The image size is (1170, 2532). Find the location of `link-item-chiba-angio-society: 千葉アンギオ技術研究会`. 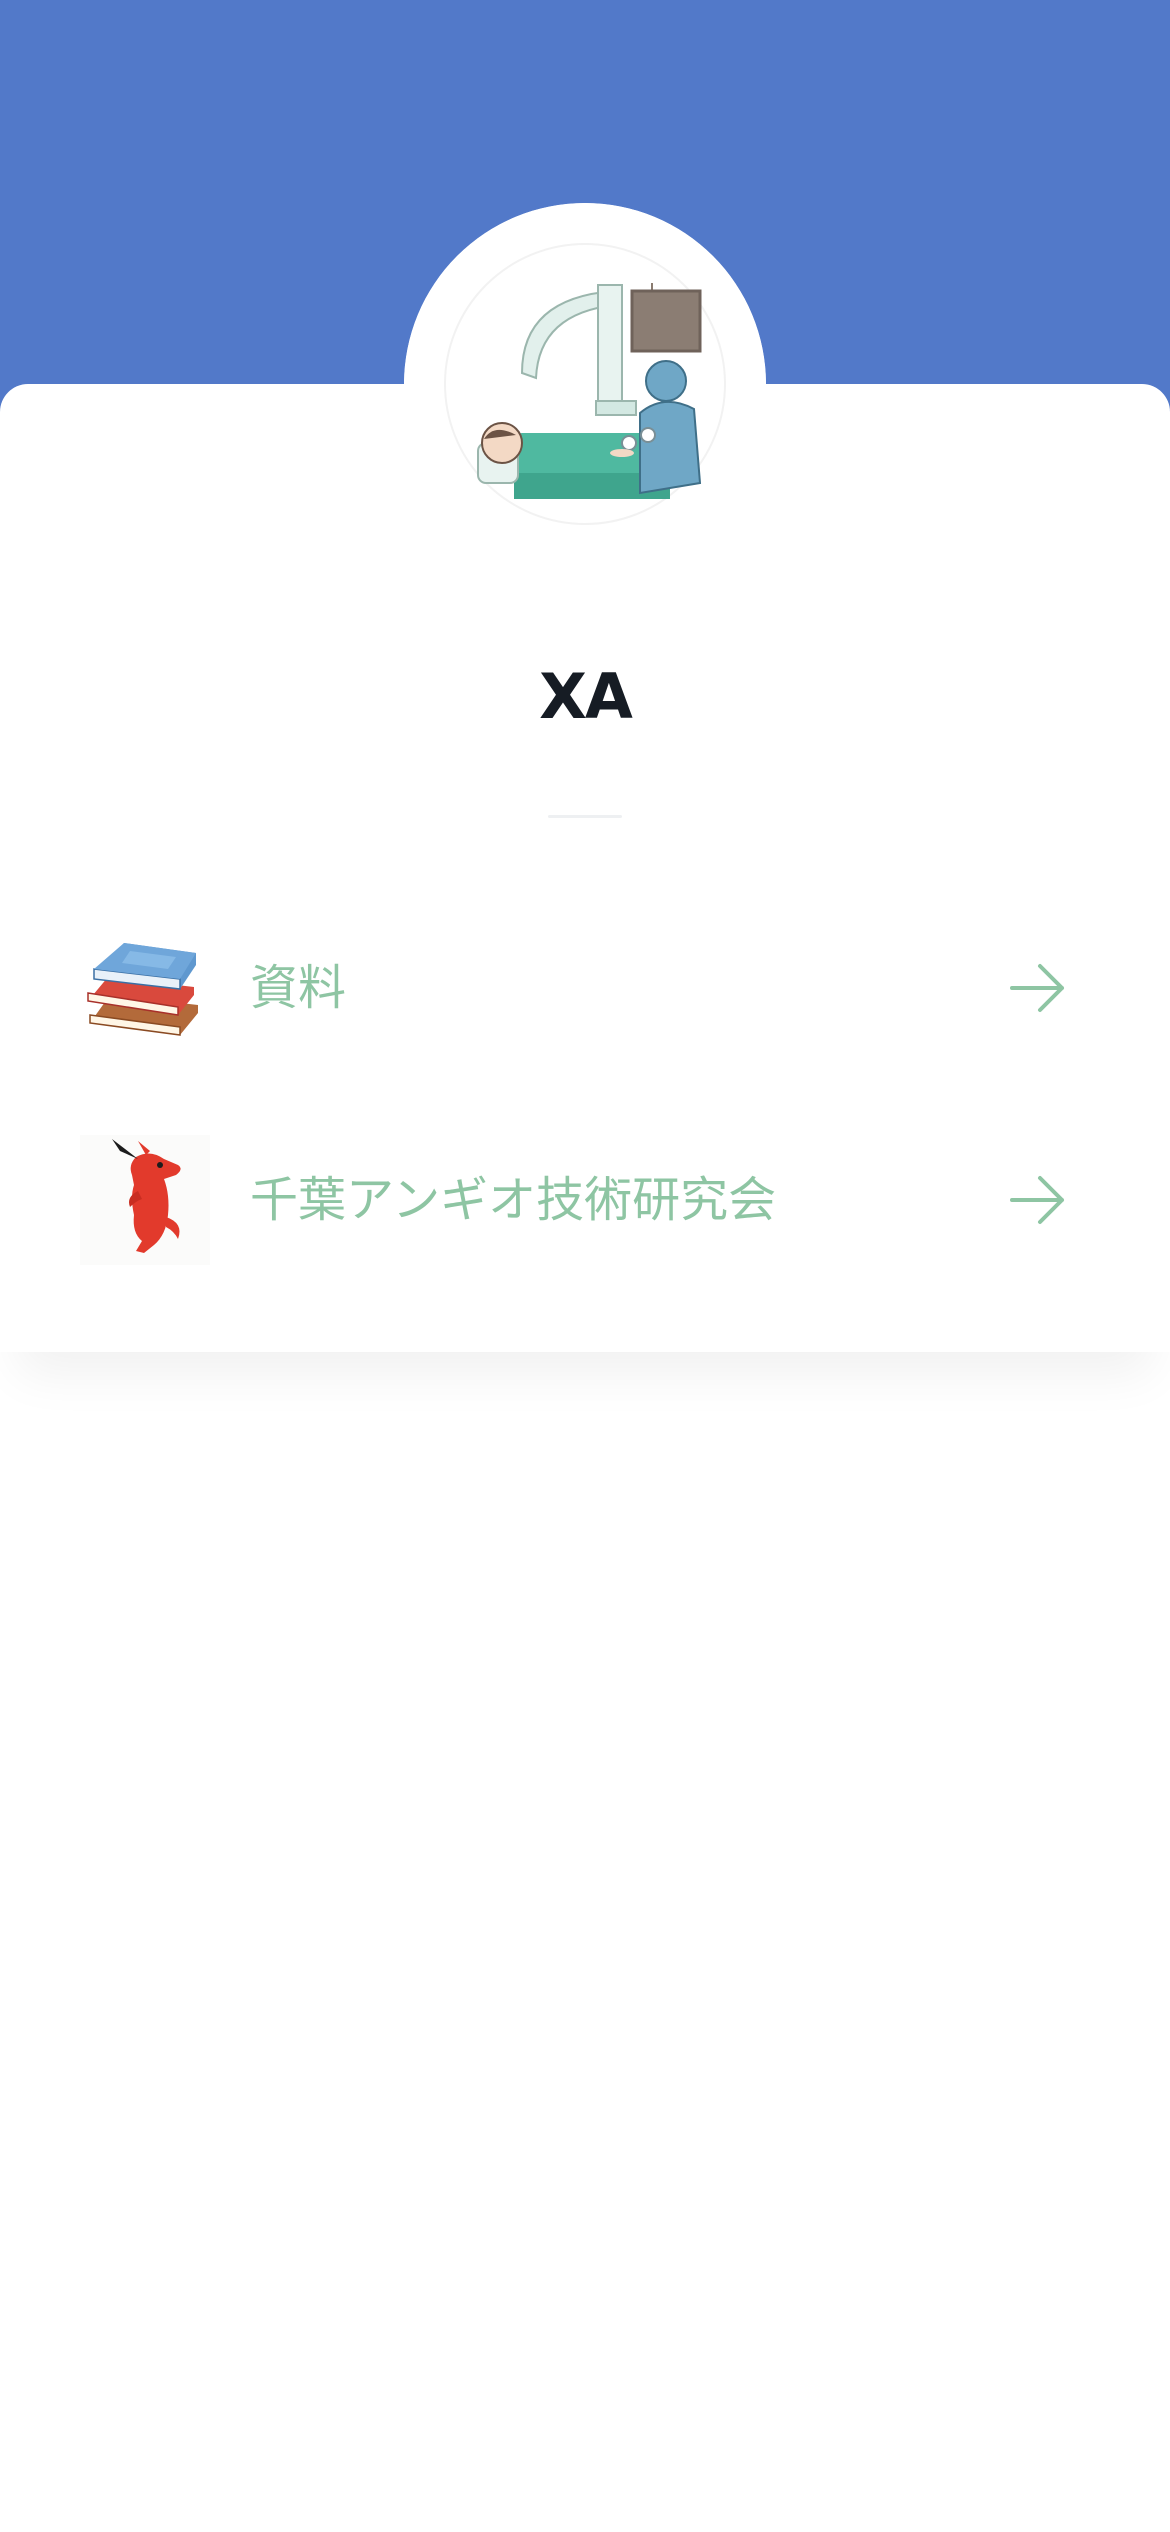

link-item-chiba-angio-society: 千葉アンギオ技術研究会 is located at coordinates (585, 1200).